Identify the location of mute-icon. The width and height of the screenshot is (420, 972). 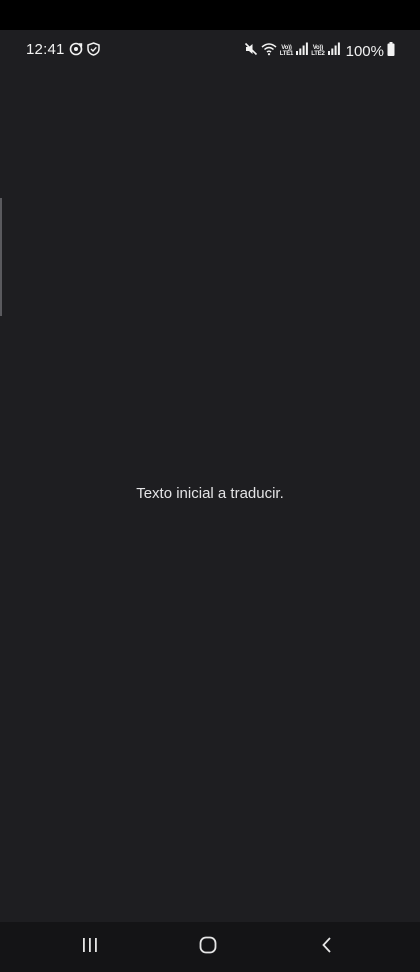
(251, 51).